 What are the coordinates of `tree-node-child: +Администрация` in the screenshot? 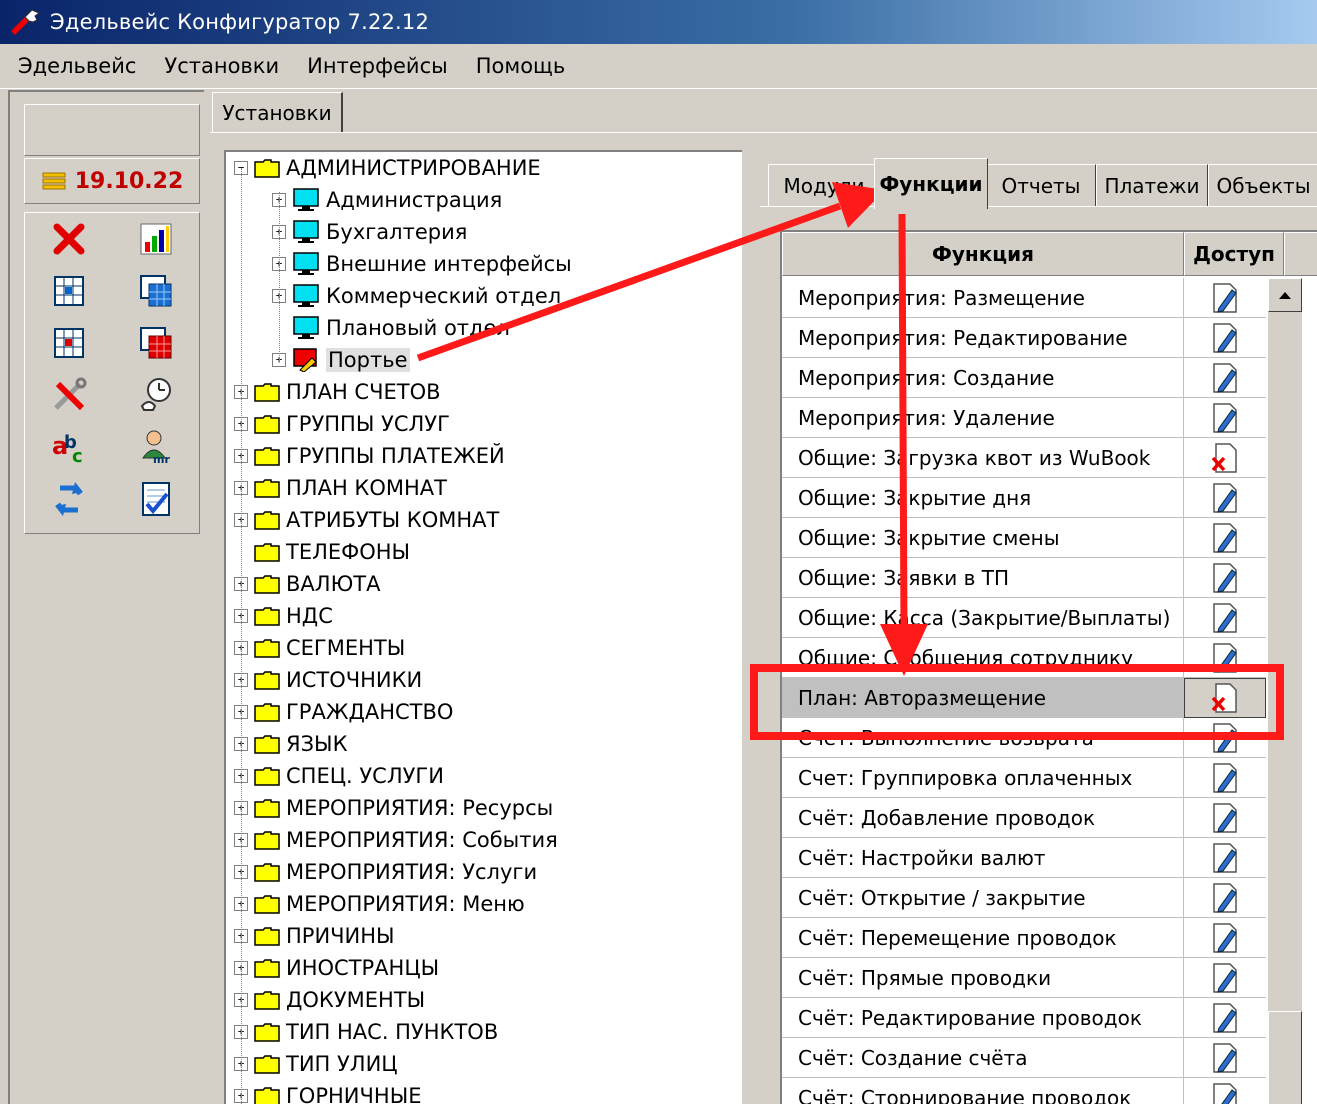 It's located at (387, 200).